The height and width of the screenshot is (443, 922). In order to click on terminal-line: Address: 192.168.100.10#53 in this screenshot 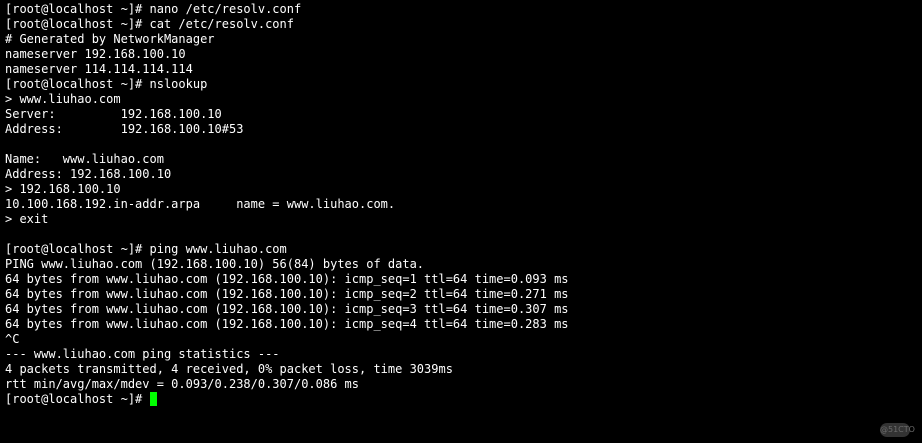, I will do `click(124, 129)`.